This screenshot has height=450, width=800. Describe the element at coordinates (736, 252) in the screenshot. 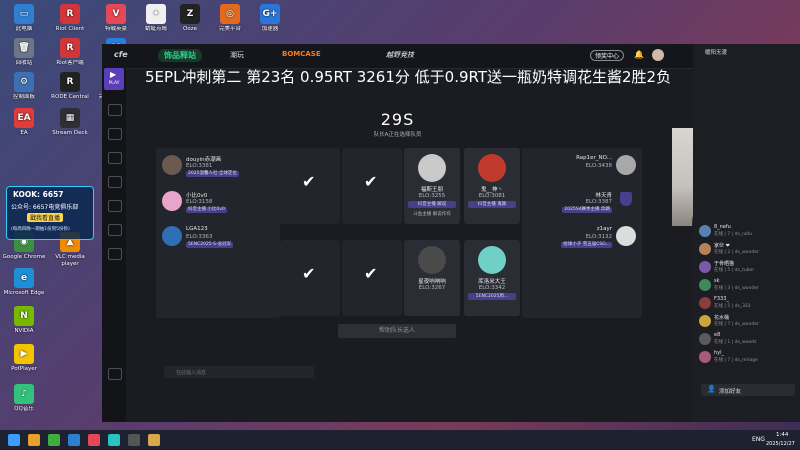

I see `friend-status: 在线 | 2 | ds_wonder` at that location.